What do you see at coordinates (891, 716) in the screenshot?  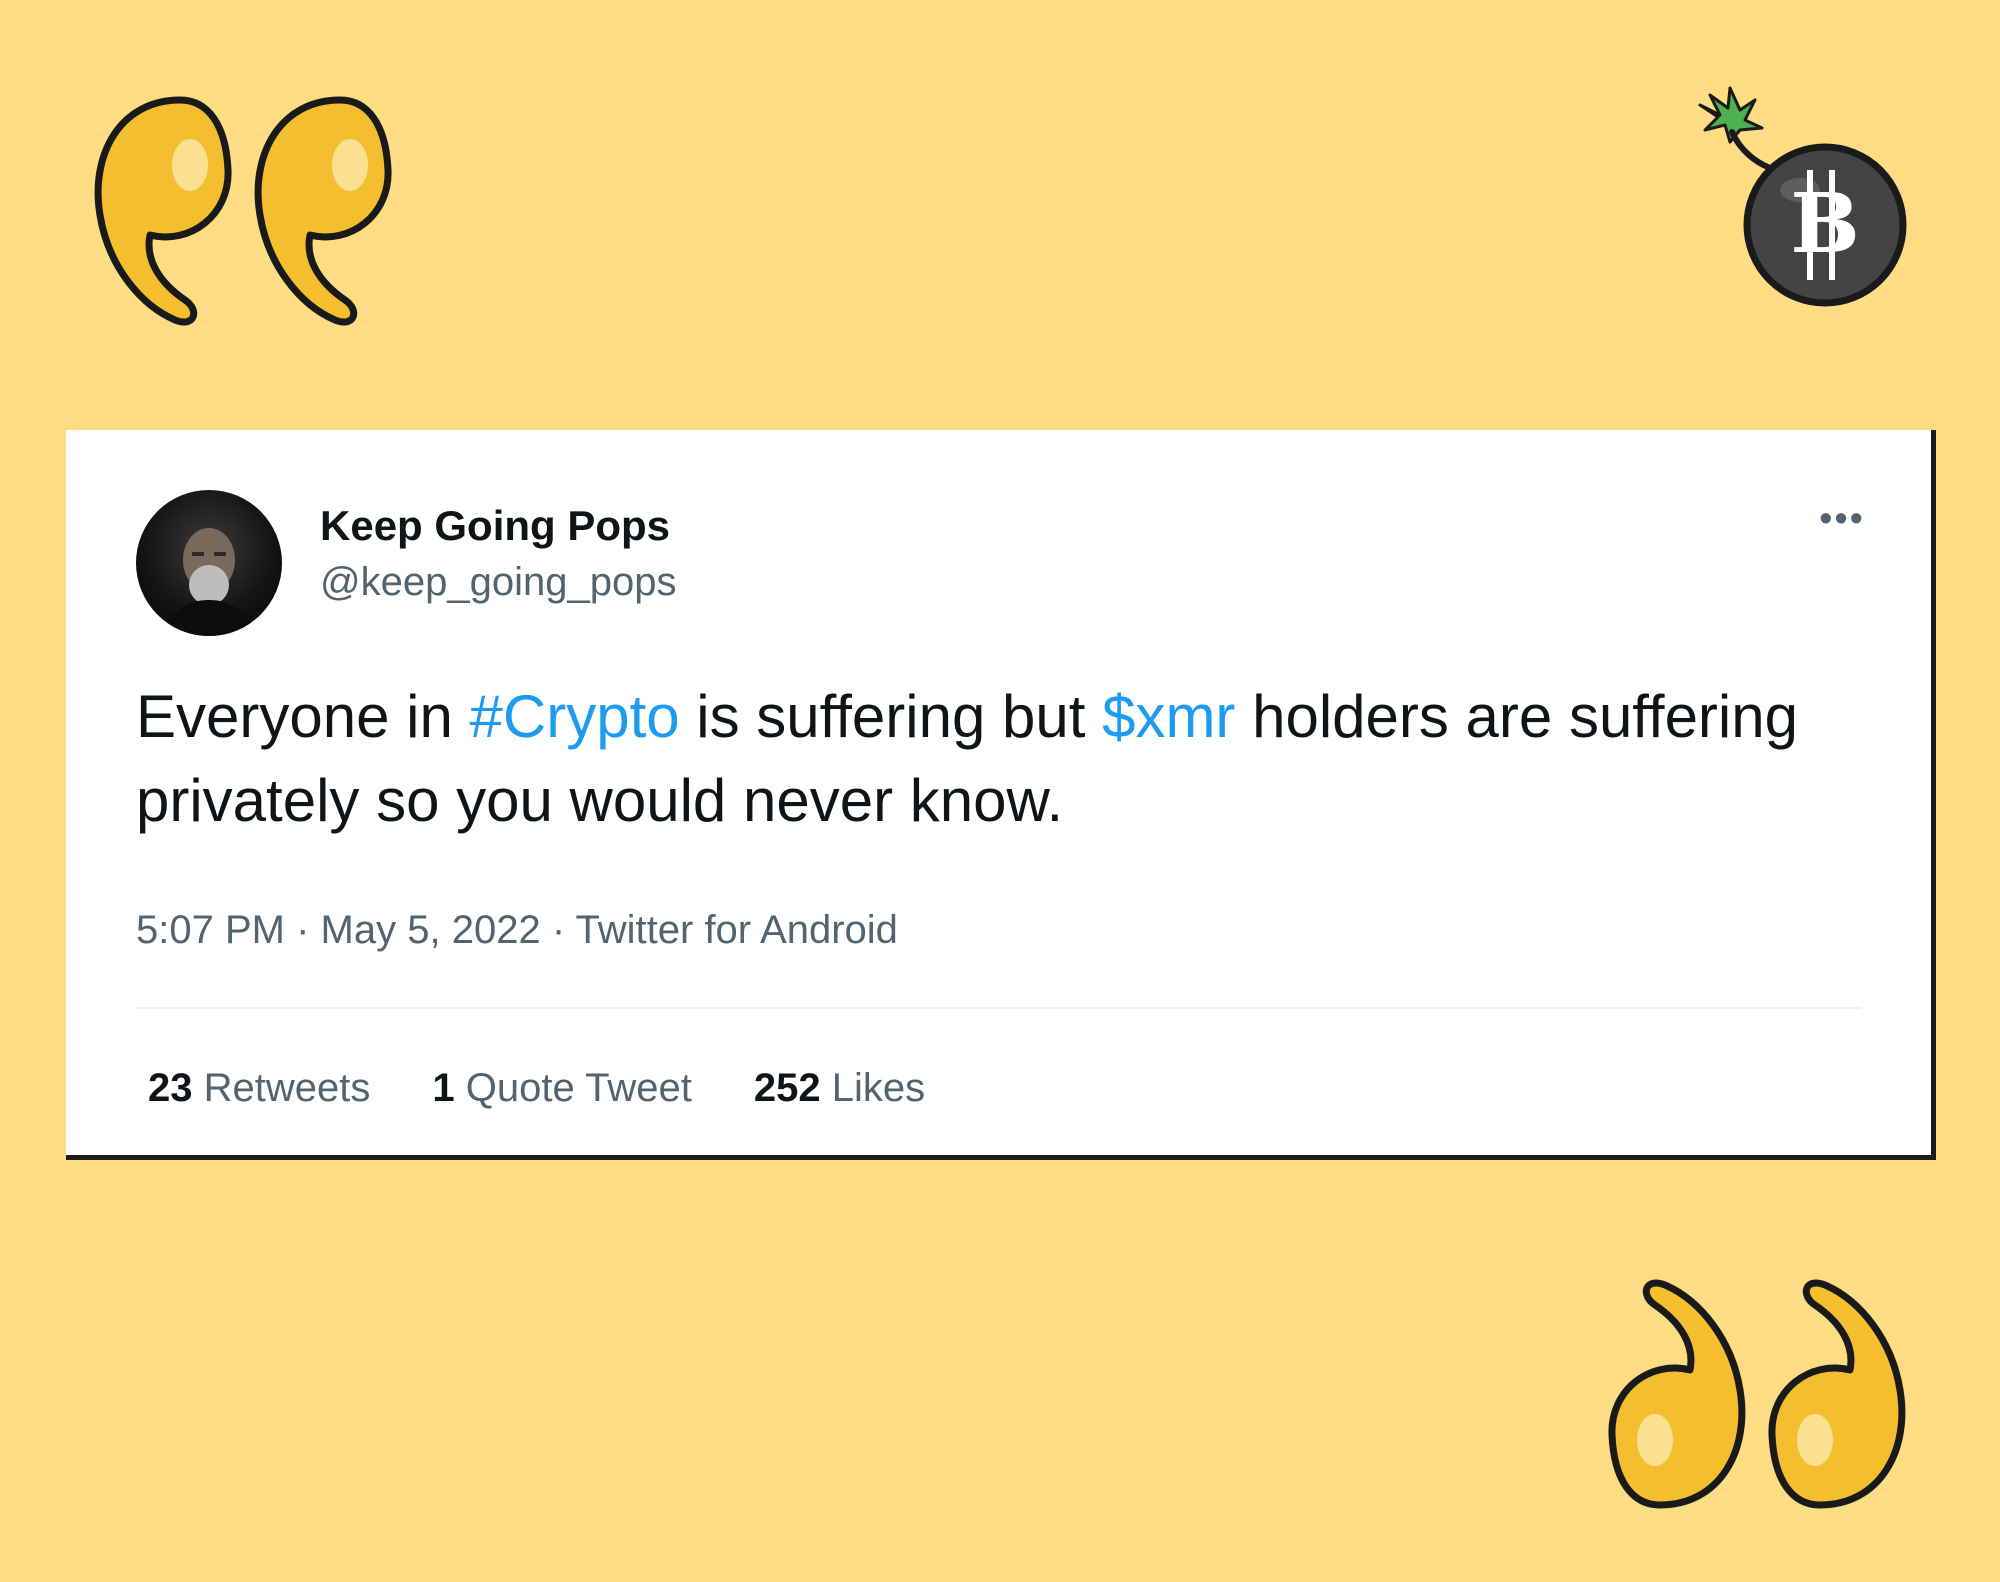 I see `tweet-text-segment: is suffering but` at bounding box center [891, 716].